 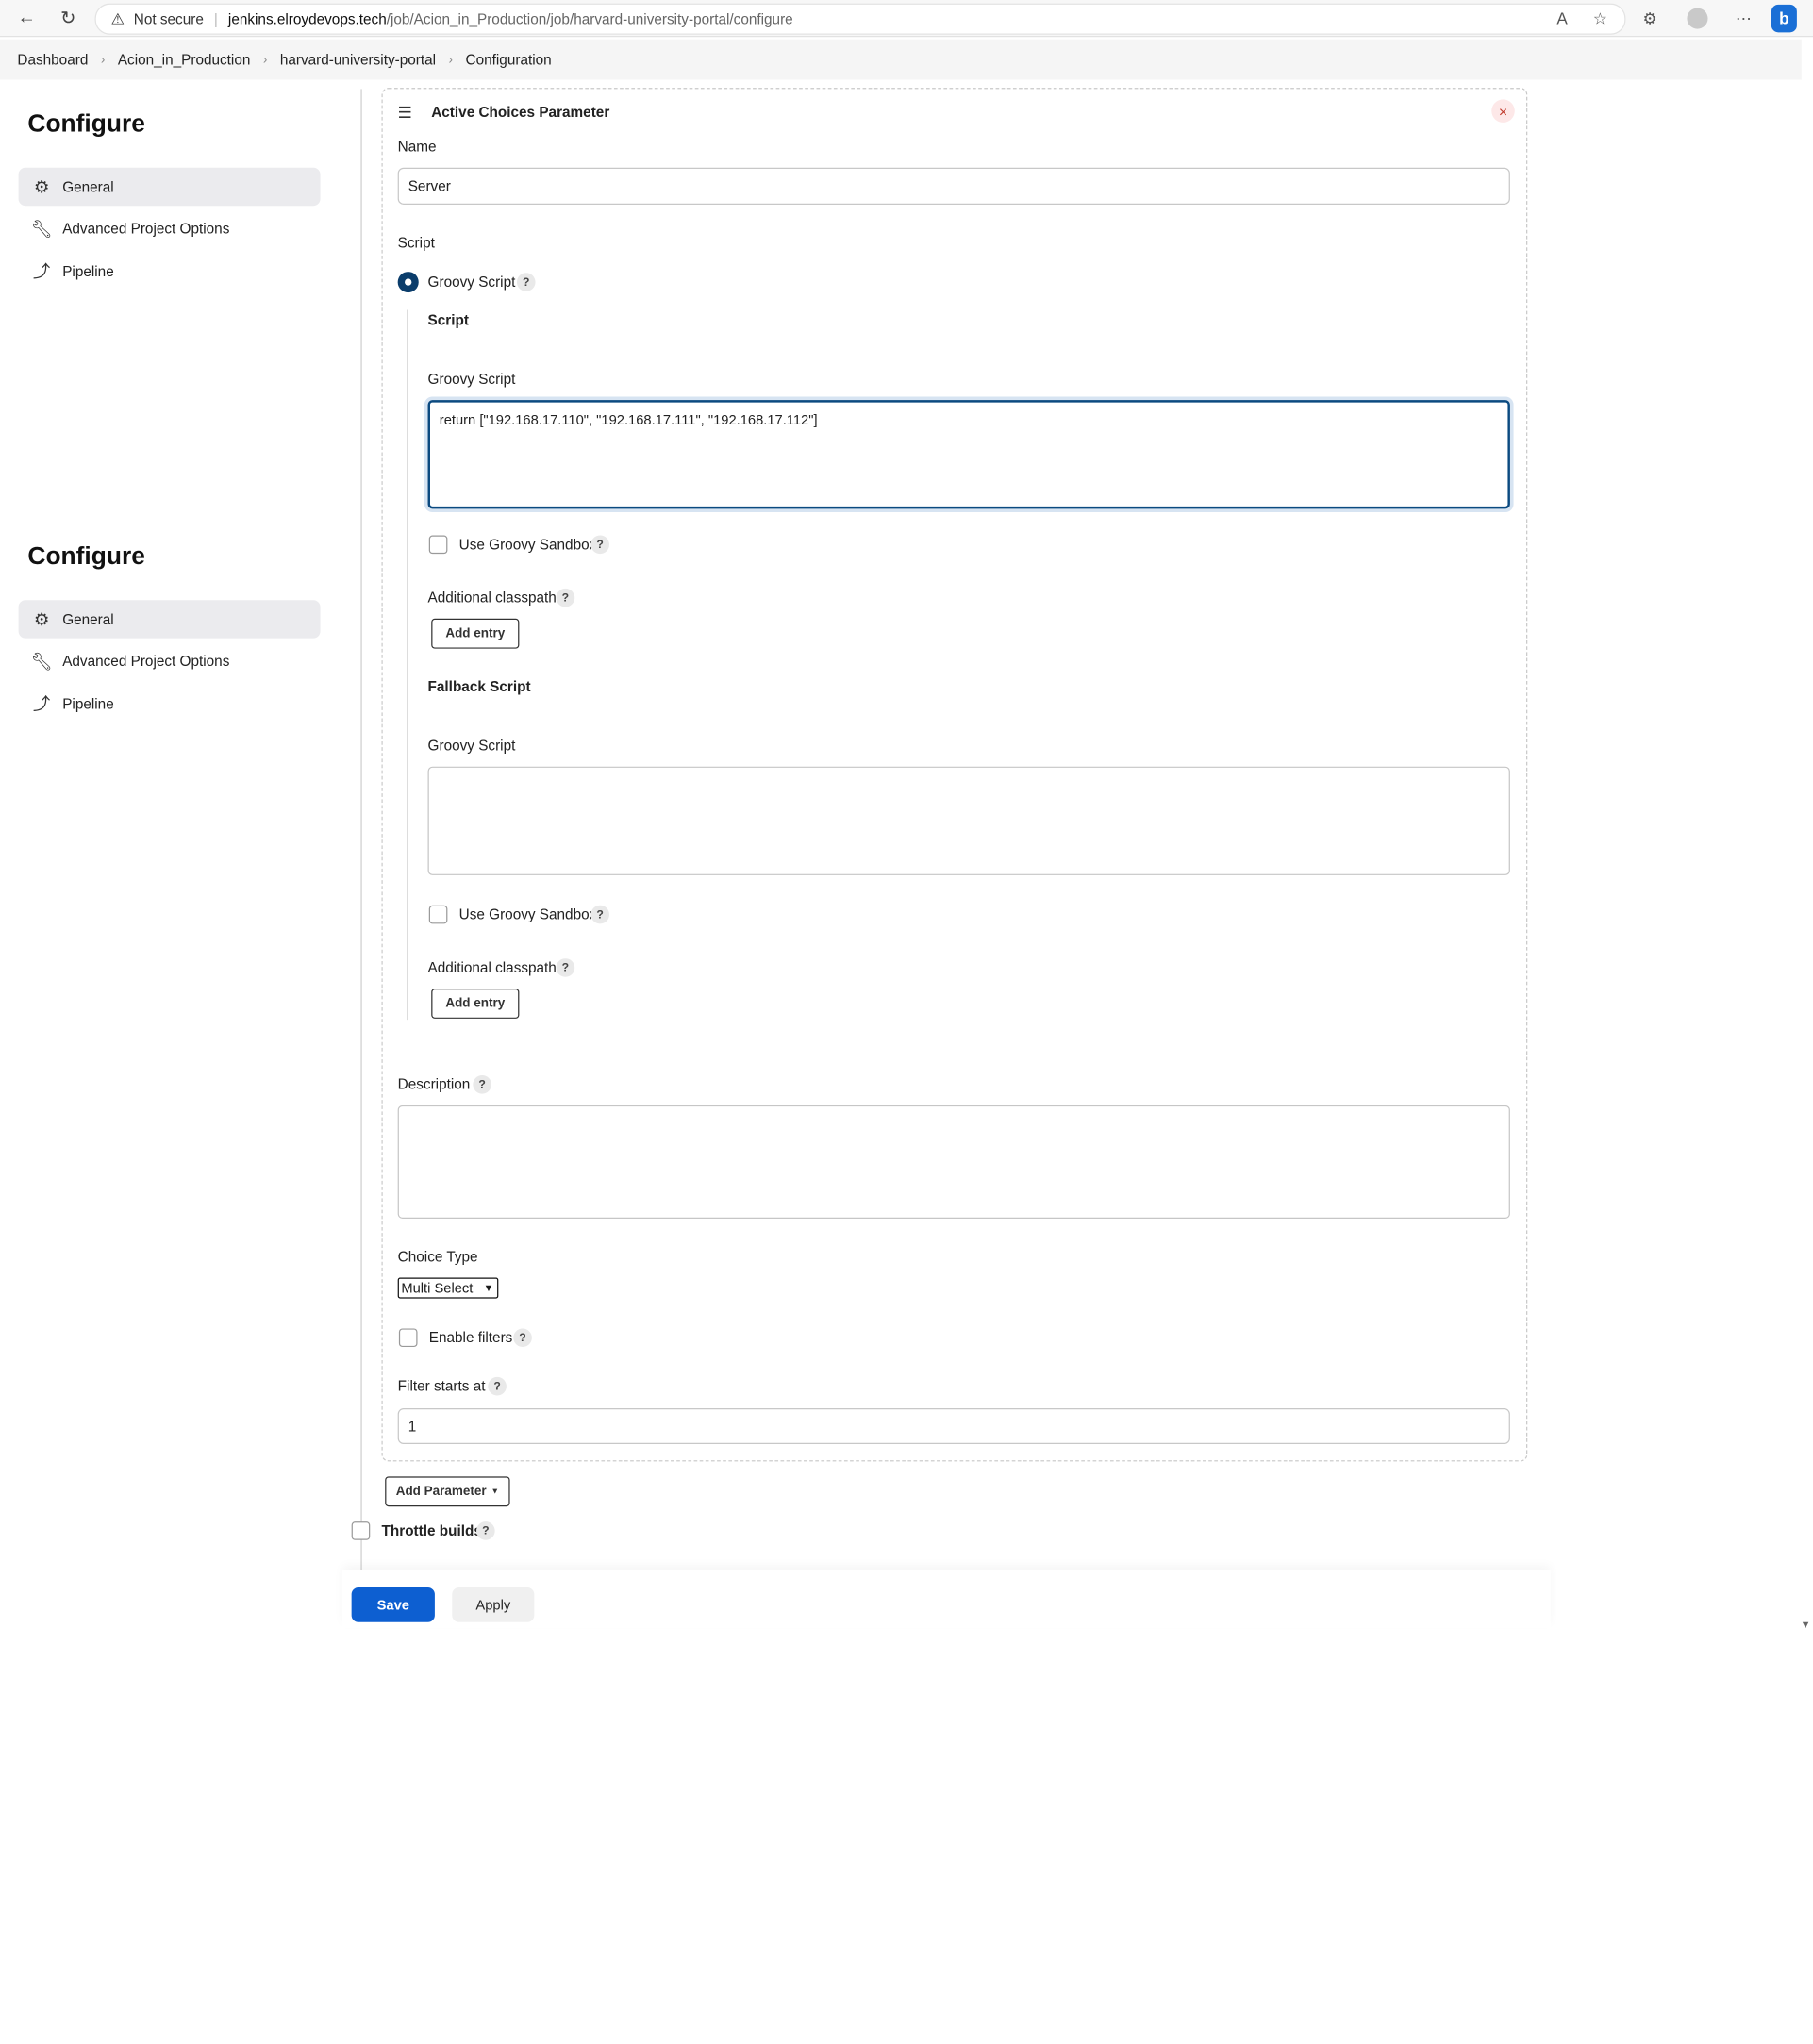 What do you see at coordinates (438, 545) in the screenshot?
I see `use-groovy-sandbox-checkbox` at bounding box center [438, 545].